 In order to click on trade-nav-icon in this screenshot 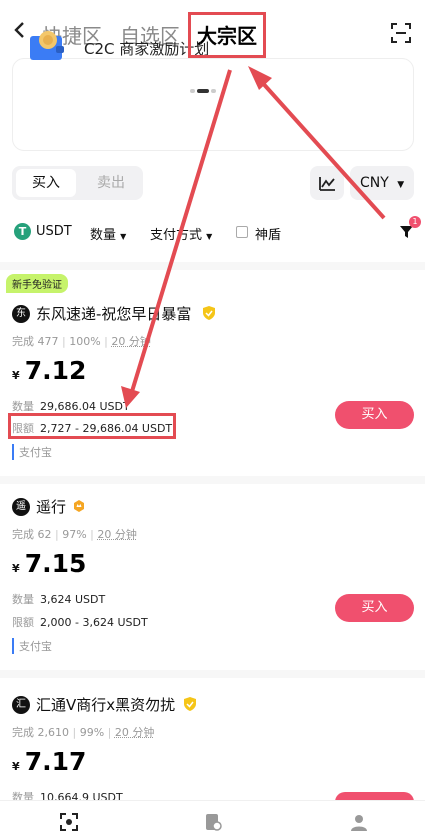, I will do `click(69, 822)`.